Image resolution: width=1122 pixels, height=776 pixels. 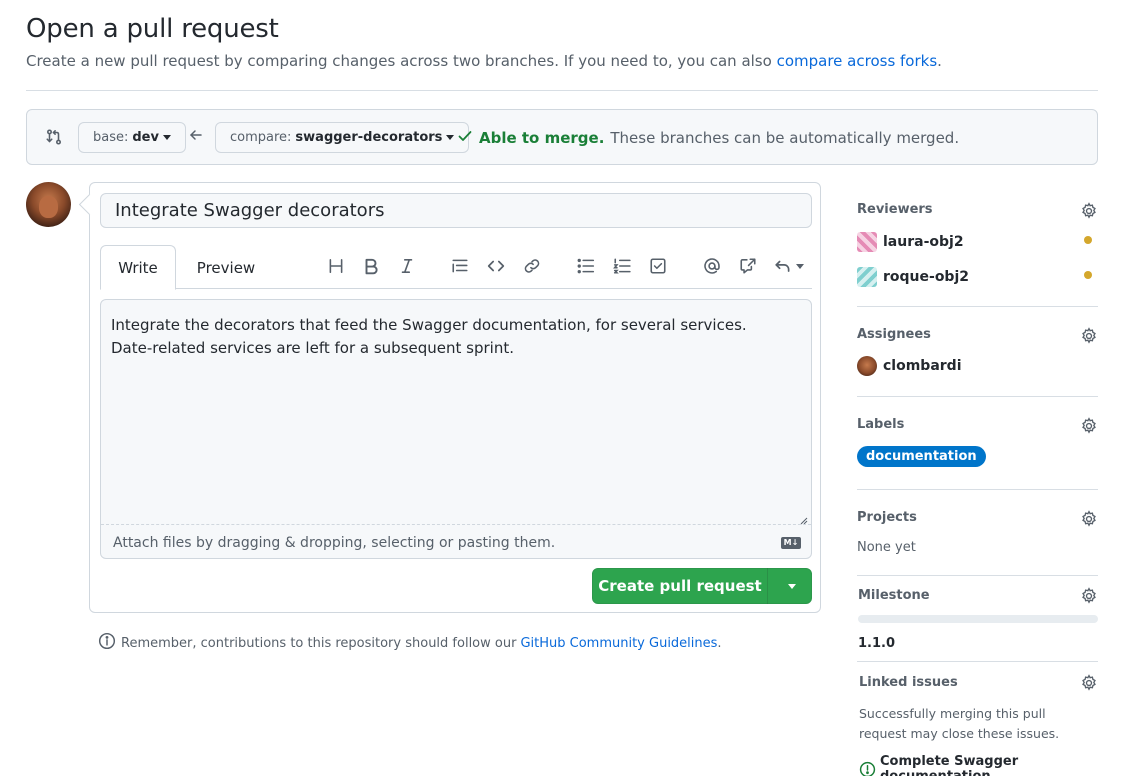 What do you see at coordinates (226, 267) in the screenshot?
I see `tab-preview: Preview` at bounding box center [226, 267].